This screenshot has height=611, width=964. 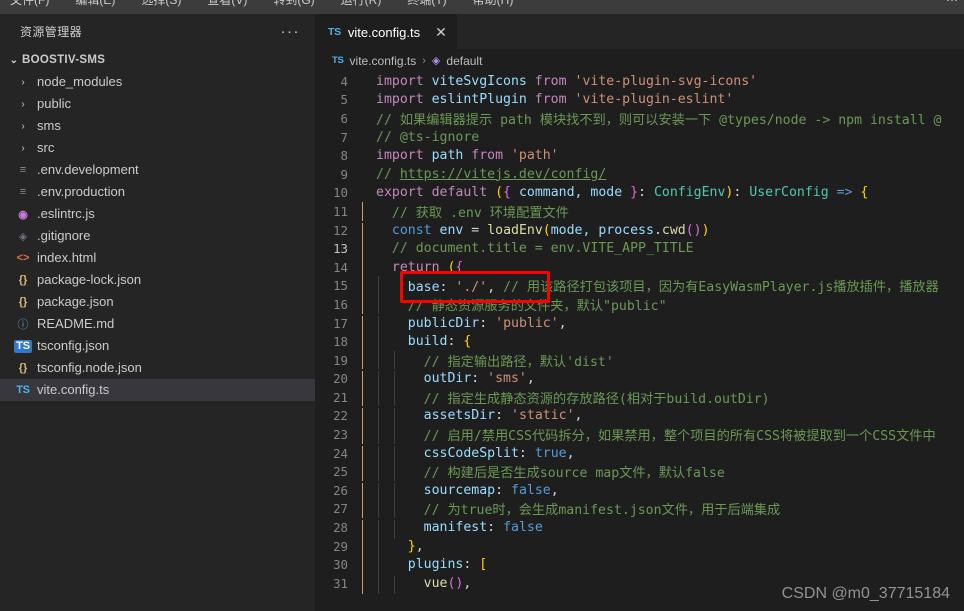 What do you see at coordinates (479, 81) in the screenshot?
I see `code-token: viteSvgIcons` at bounding box center [479, 81].